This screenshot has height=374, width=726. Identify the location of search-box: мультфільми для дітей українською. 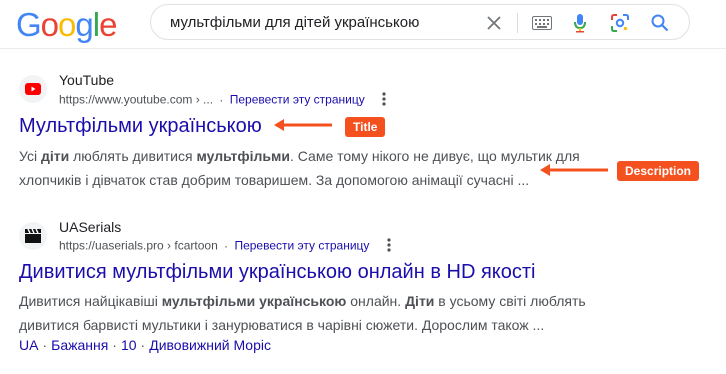
(420, 22).